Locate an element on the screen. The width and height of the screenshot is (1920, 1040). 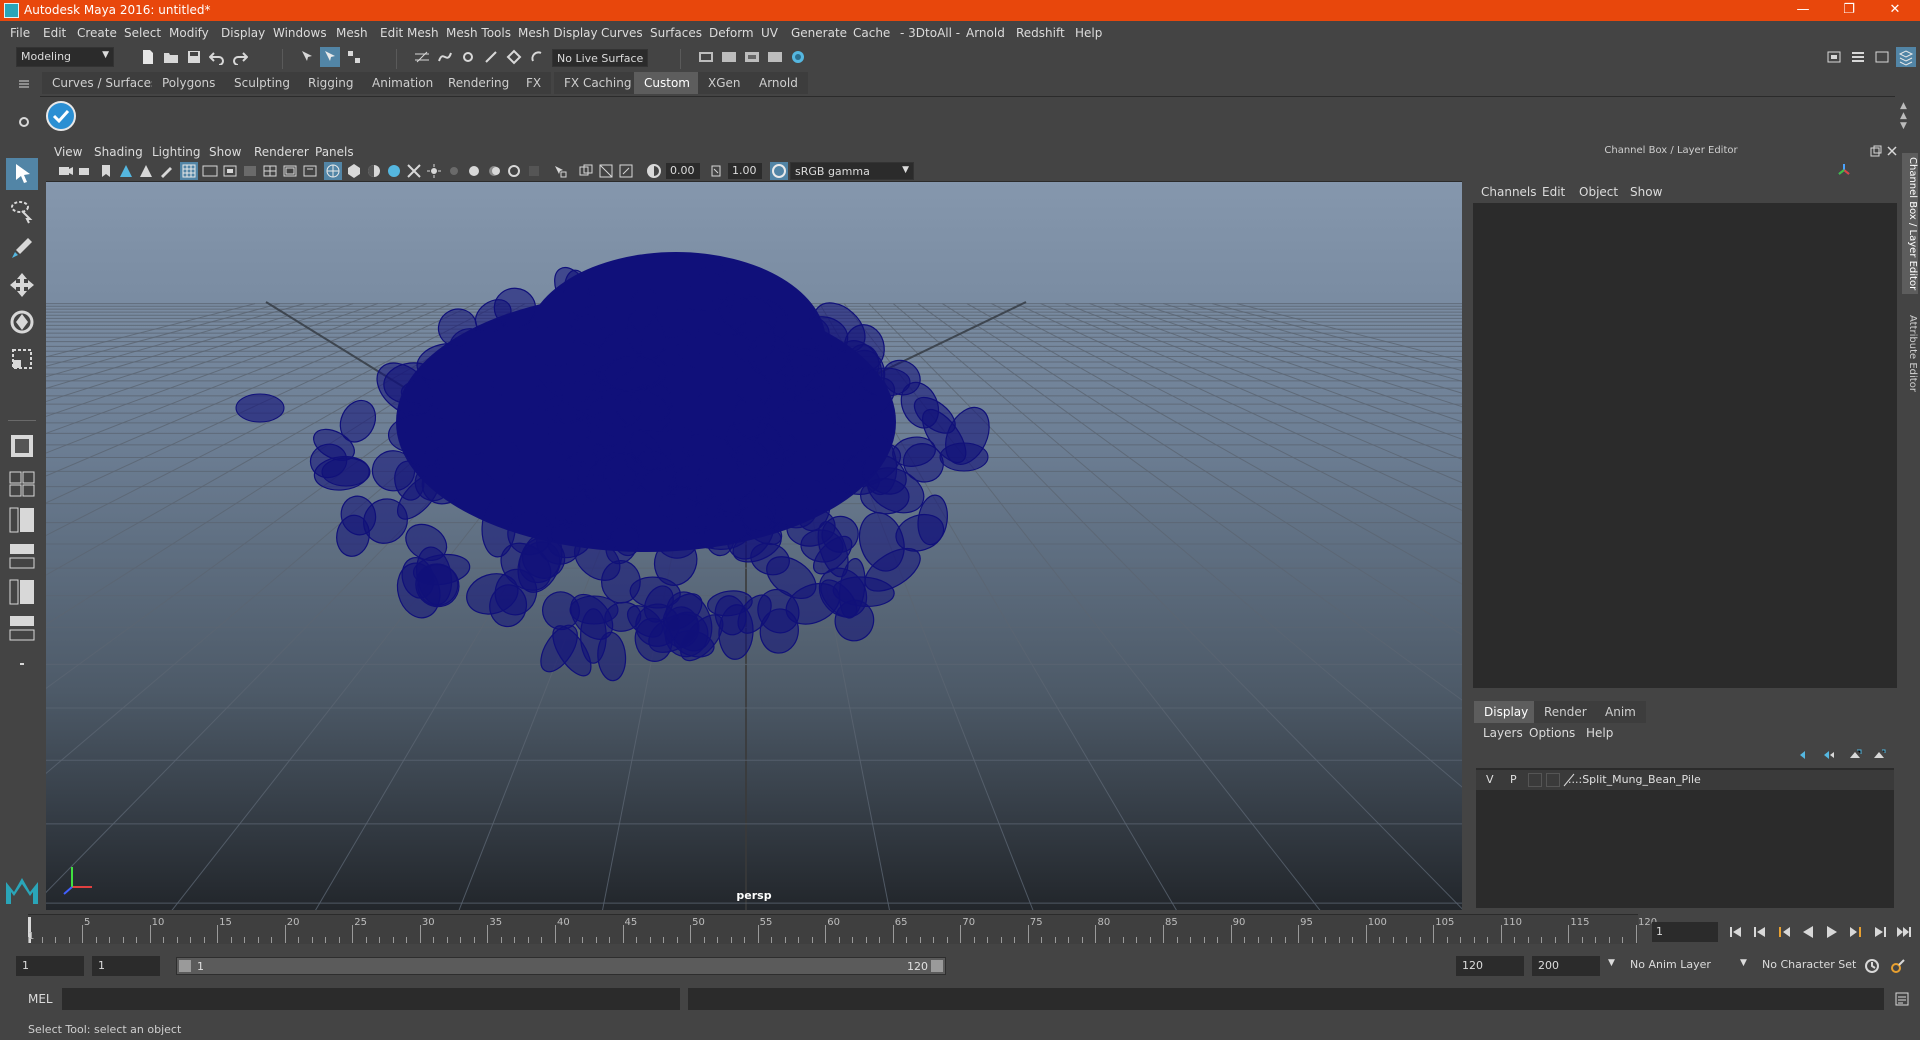
gate-mask-icon is located at coordinates (250, 171).